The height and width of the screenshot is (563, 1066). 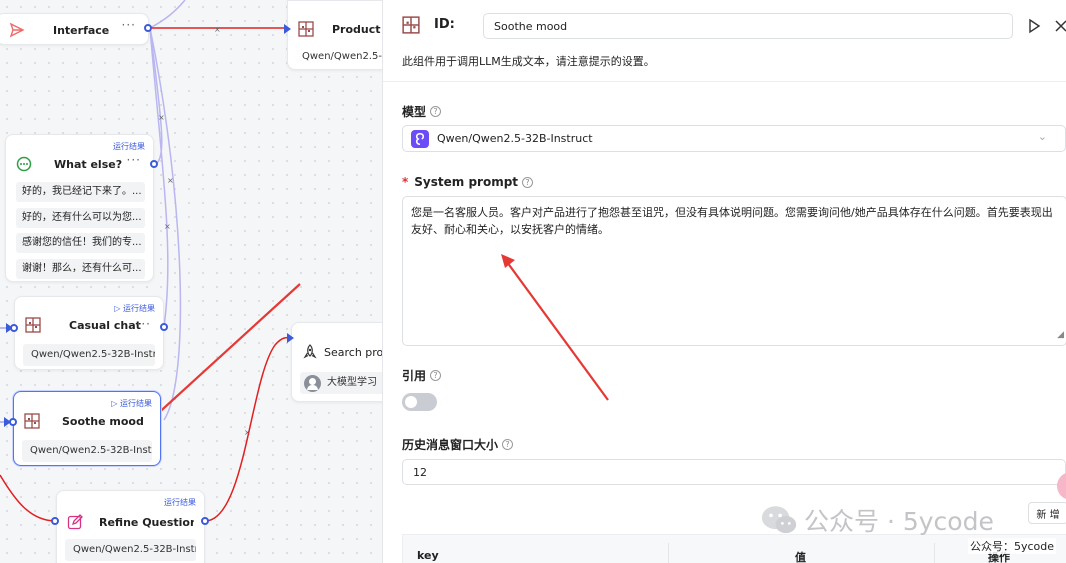 I want to click on node-title: Search produ, so click(x=353, y=352).